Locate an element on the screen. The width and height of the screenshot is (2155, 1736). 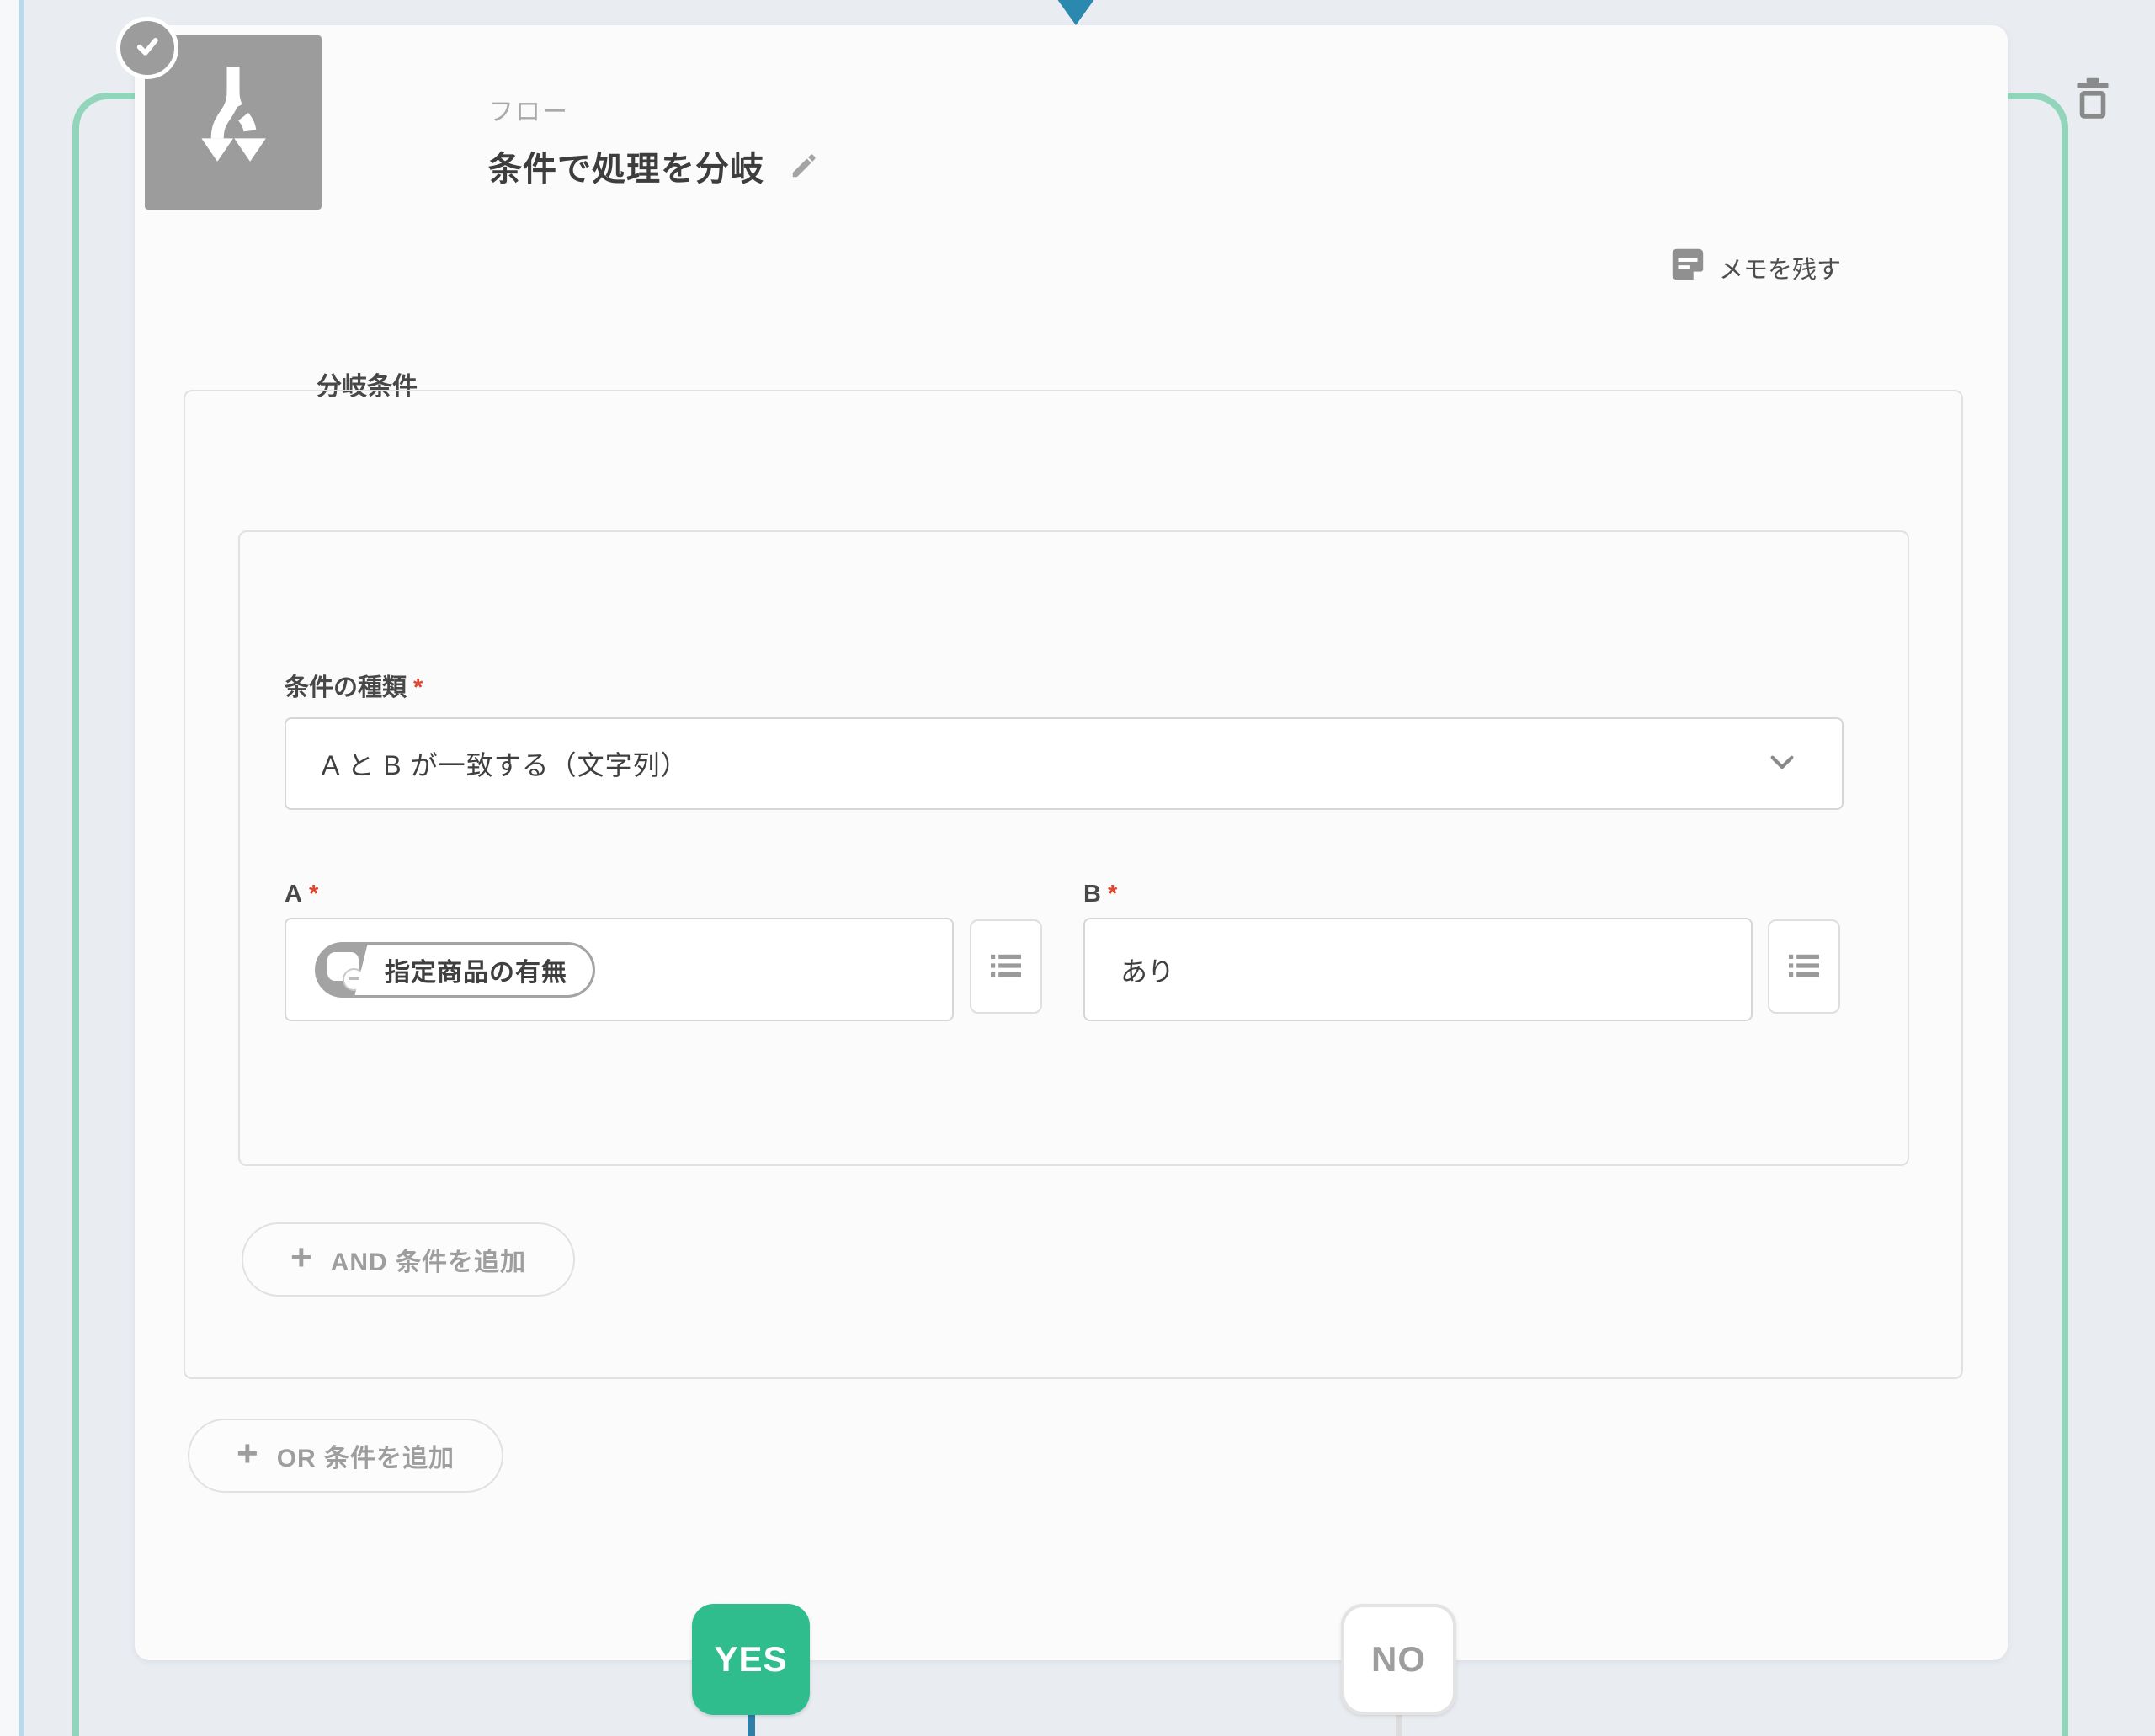
field-a-variable-tag: 指定商品の有無 is located at coordinates (455, 969).